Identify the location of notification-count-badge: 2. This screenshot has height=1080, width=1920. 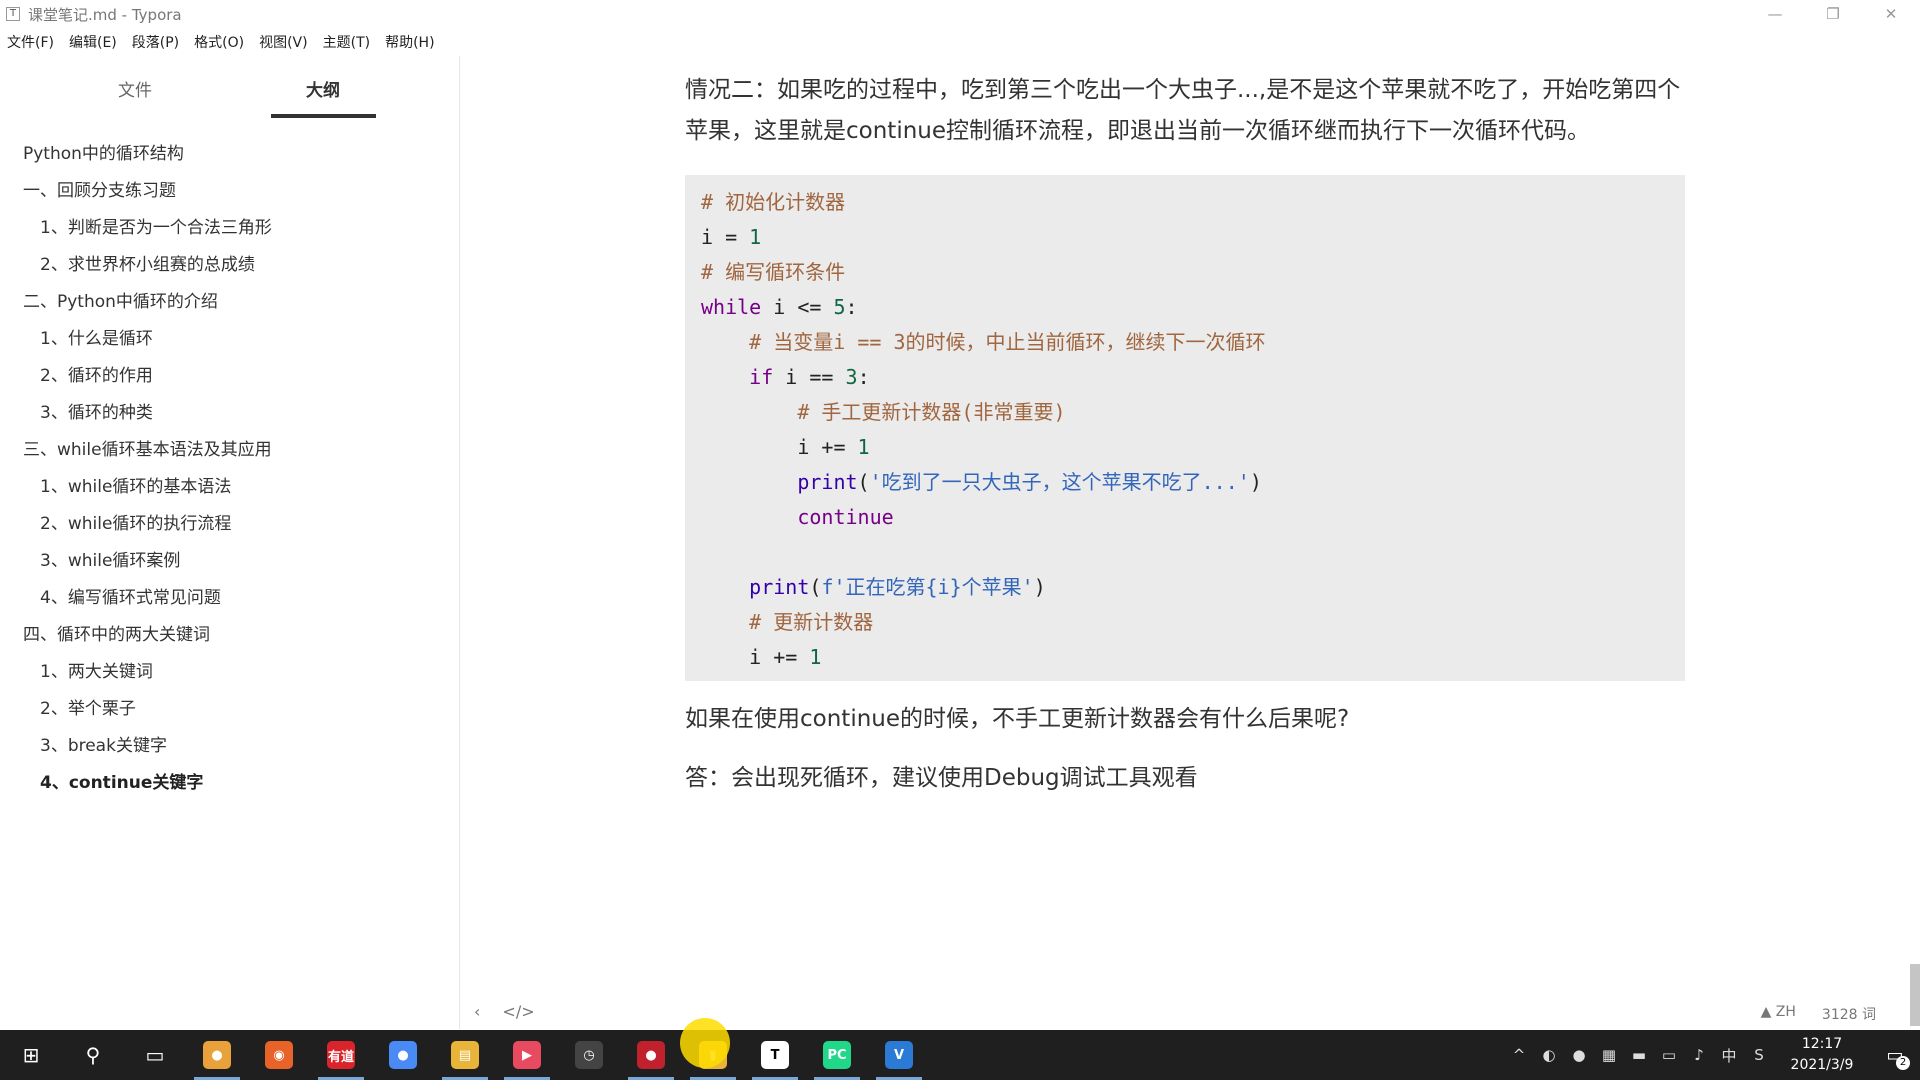
(1903, 1063).